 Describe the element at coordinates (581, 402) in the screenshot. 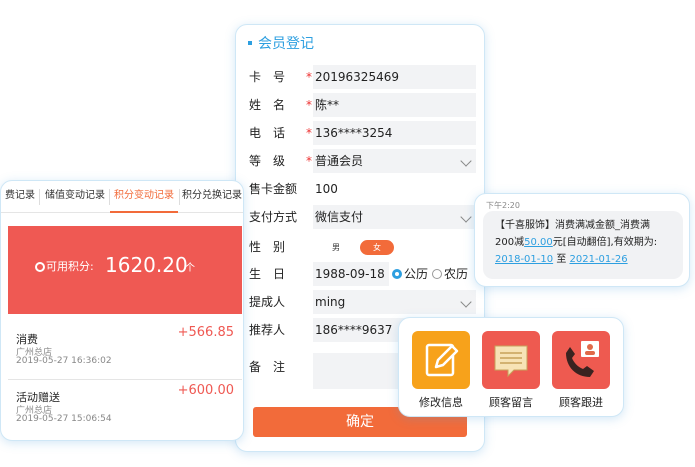

I see `customer-followup-label: 顾客跟进` at that location.